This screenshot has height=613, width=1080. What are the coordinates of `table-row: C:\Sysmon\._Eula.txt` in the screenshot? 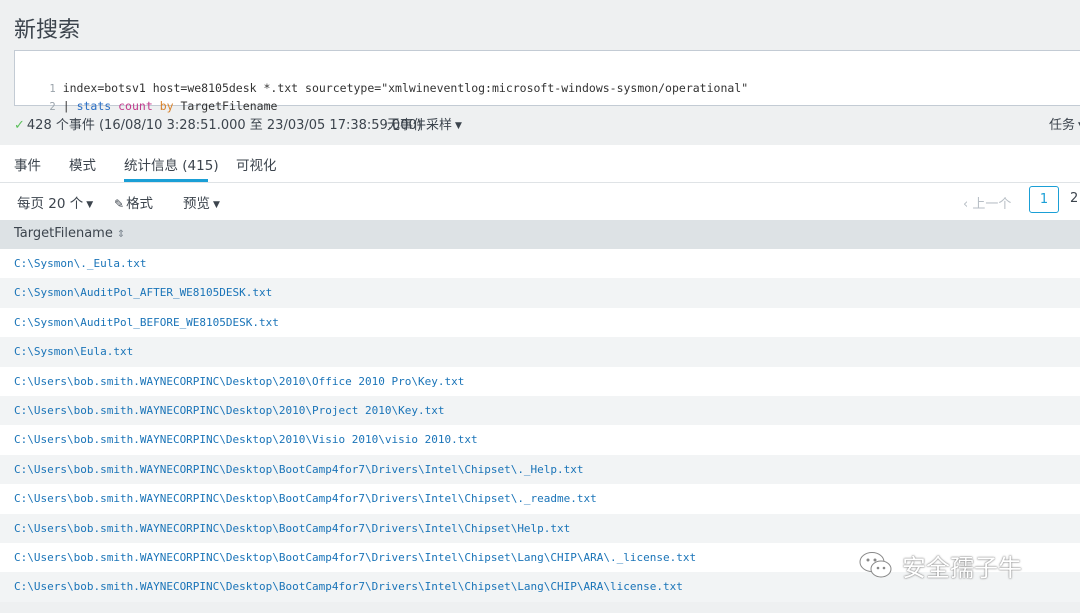 It's located at (540, 264).